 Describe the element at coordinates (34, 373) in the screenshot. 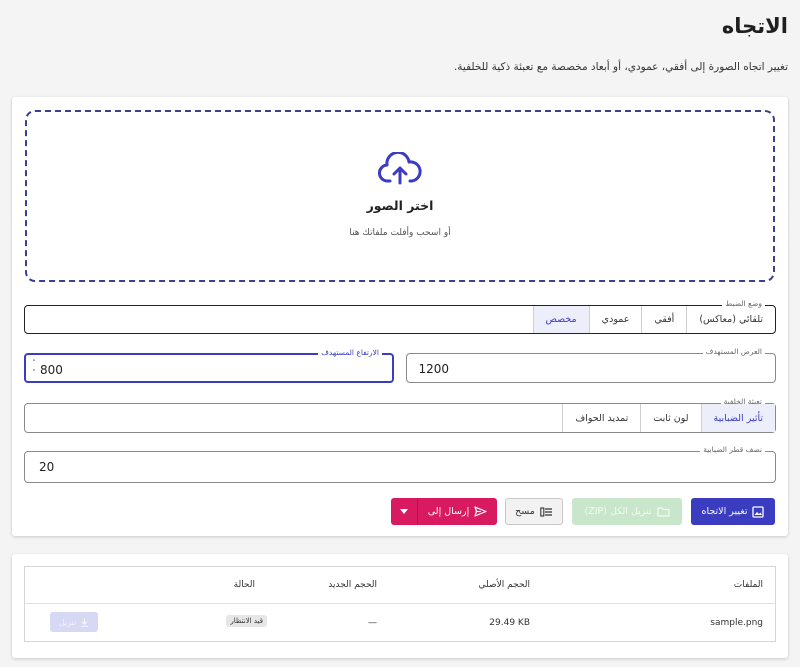

I see `chevron-down-icon: ˅` at that location.